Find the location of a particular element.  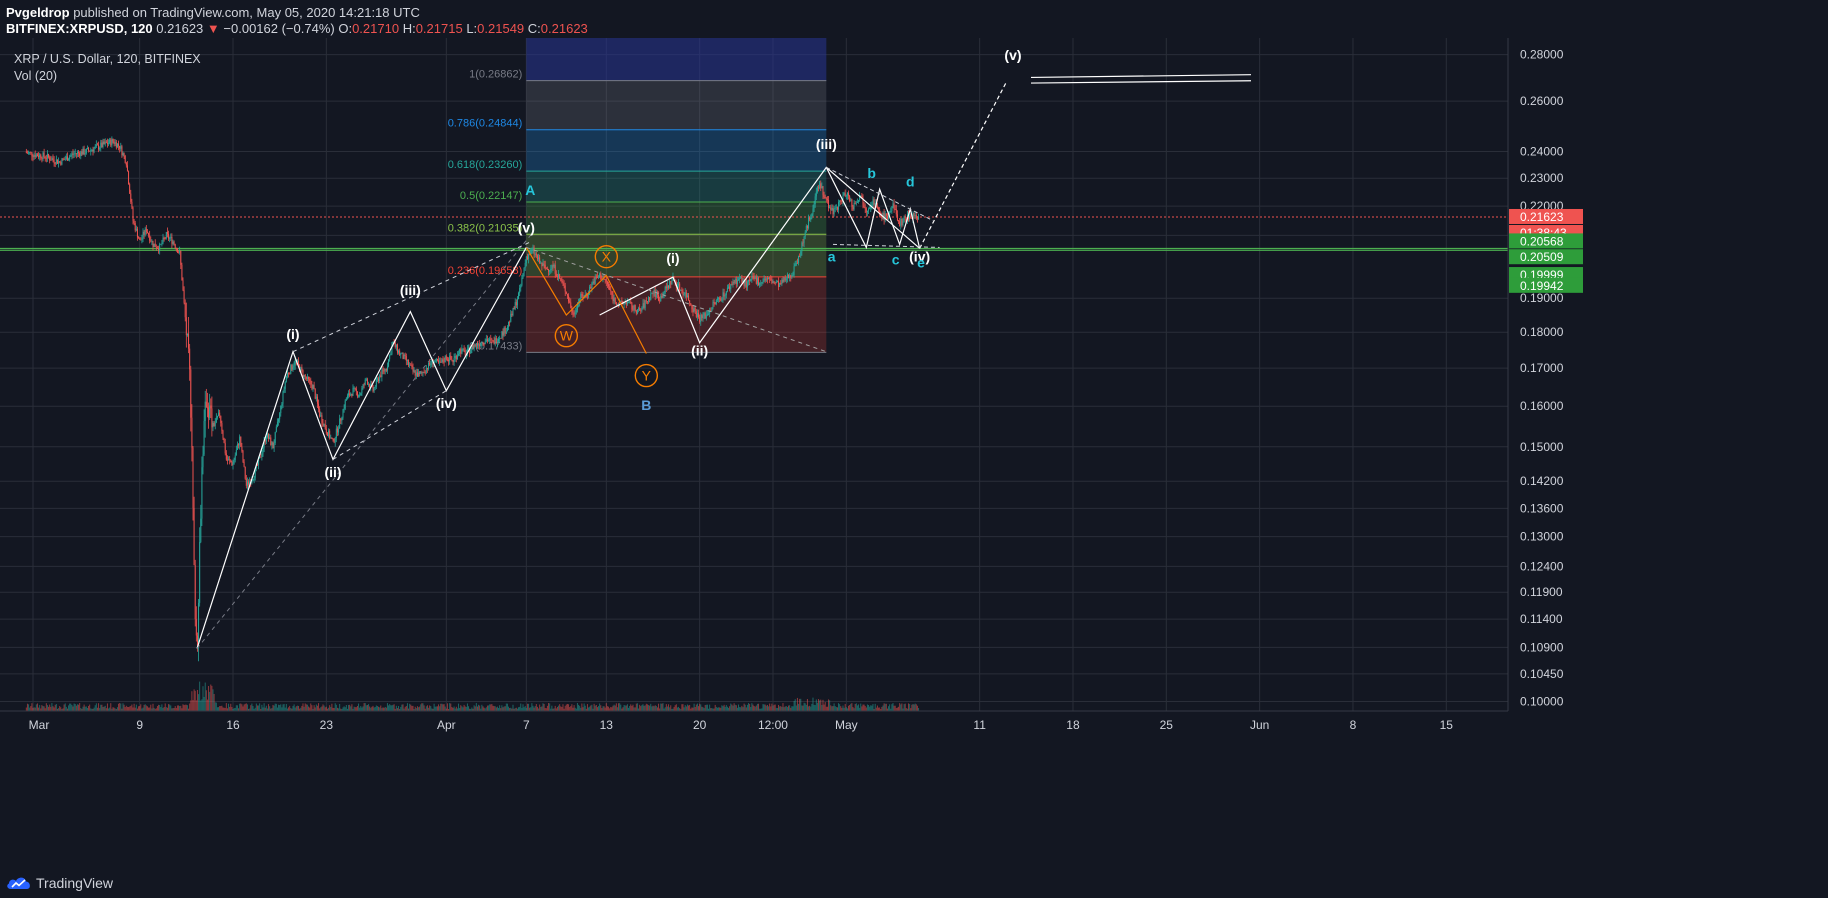

price-tick-label: 0.16000 is located at coordinates (1542, 406).